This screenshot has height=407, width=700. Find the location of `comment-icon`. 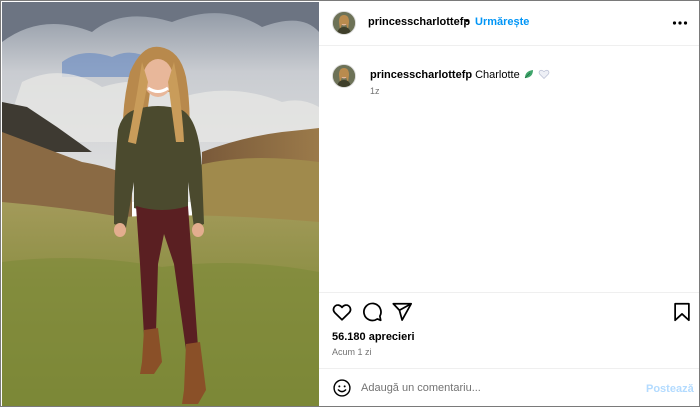

comment-icon is located at coordinates (372, 312).